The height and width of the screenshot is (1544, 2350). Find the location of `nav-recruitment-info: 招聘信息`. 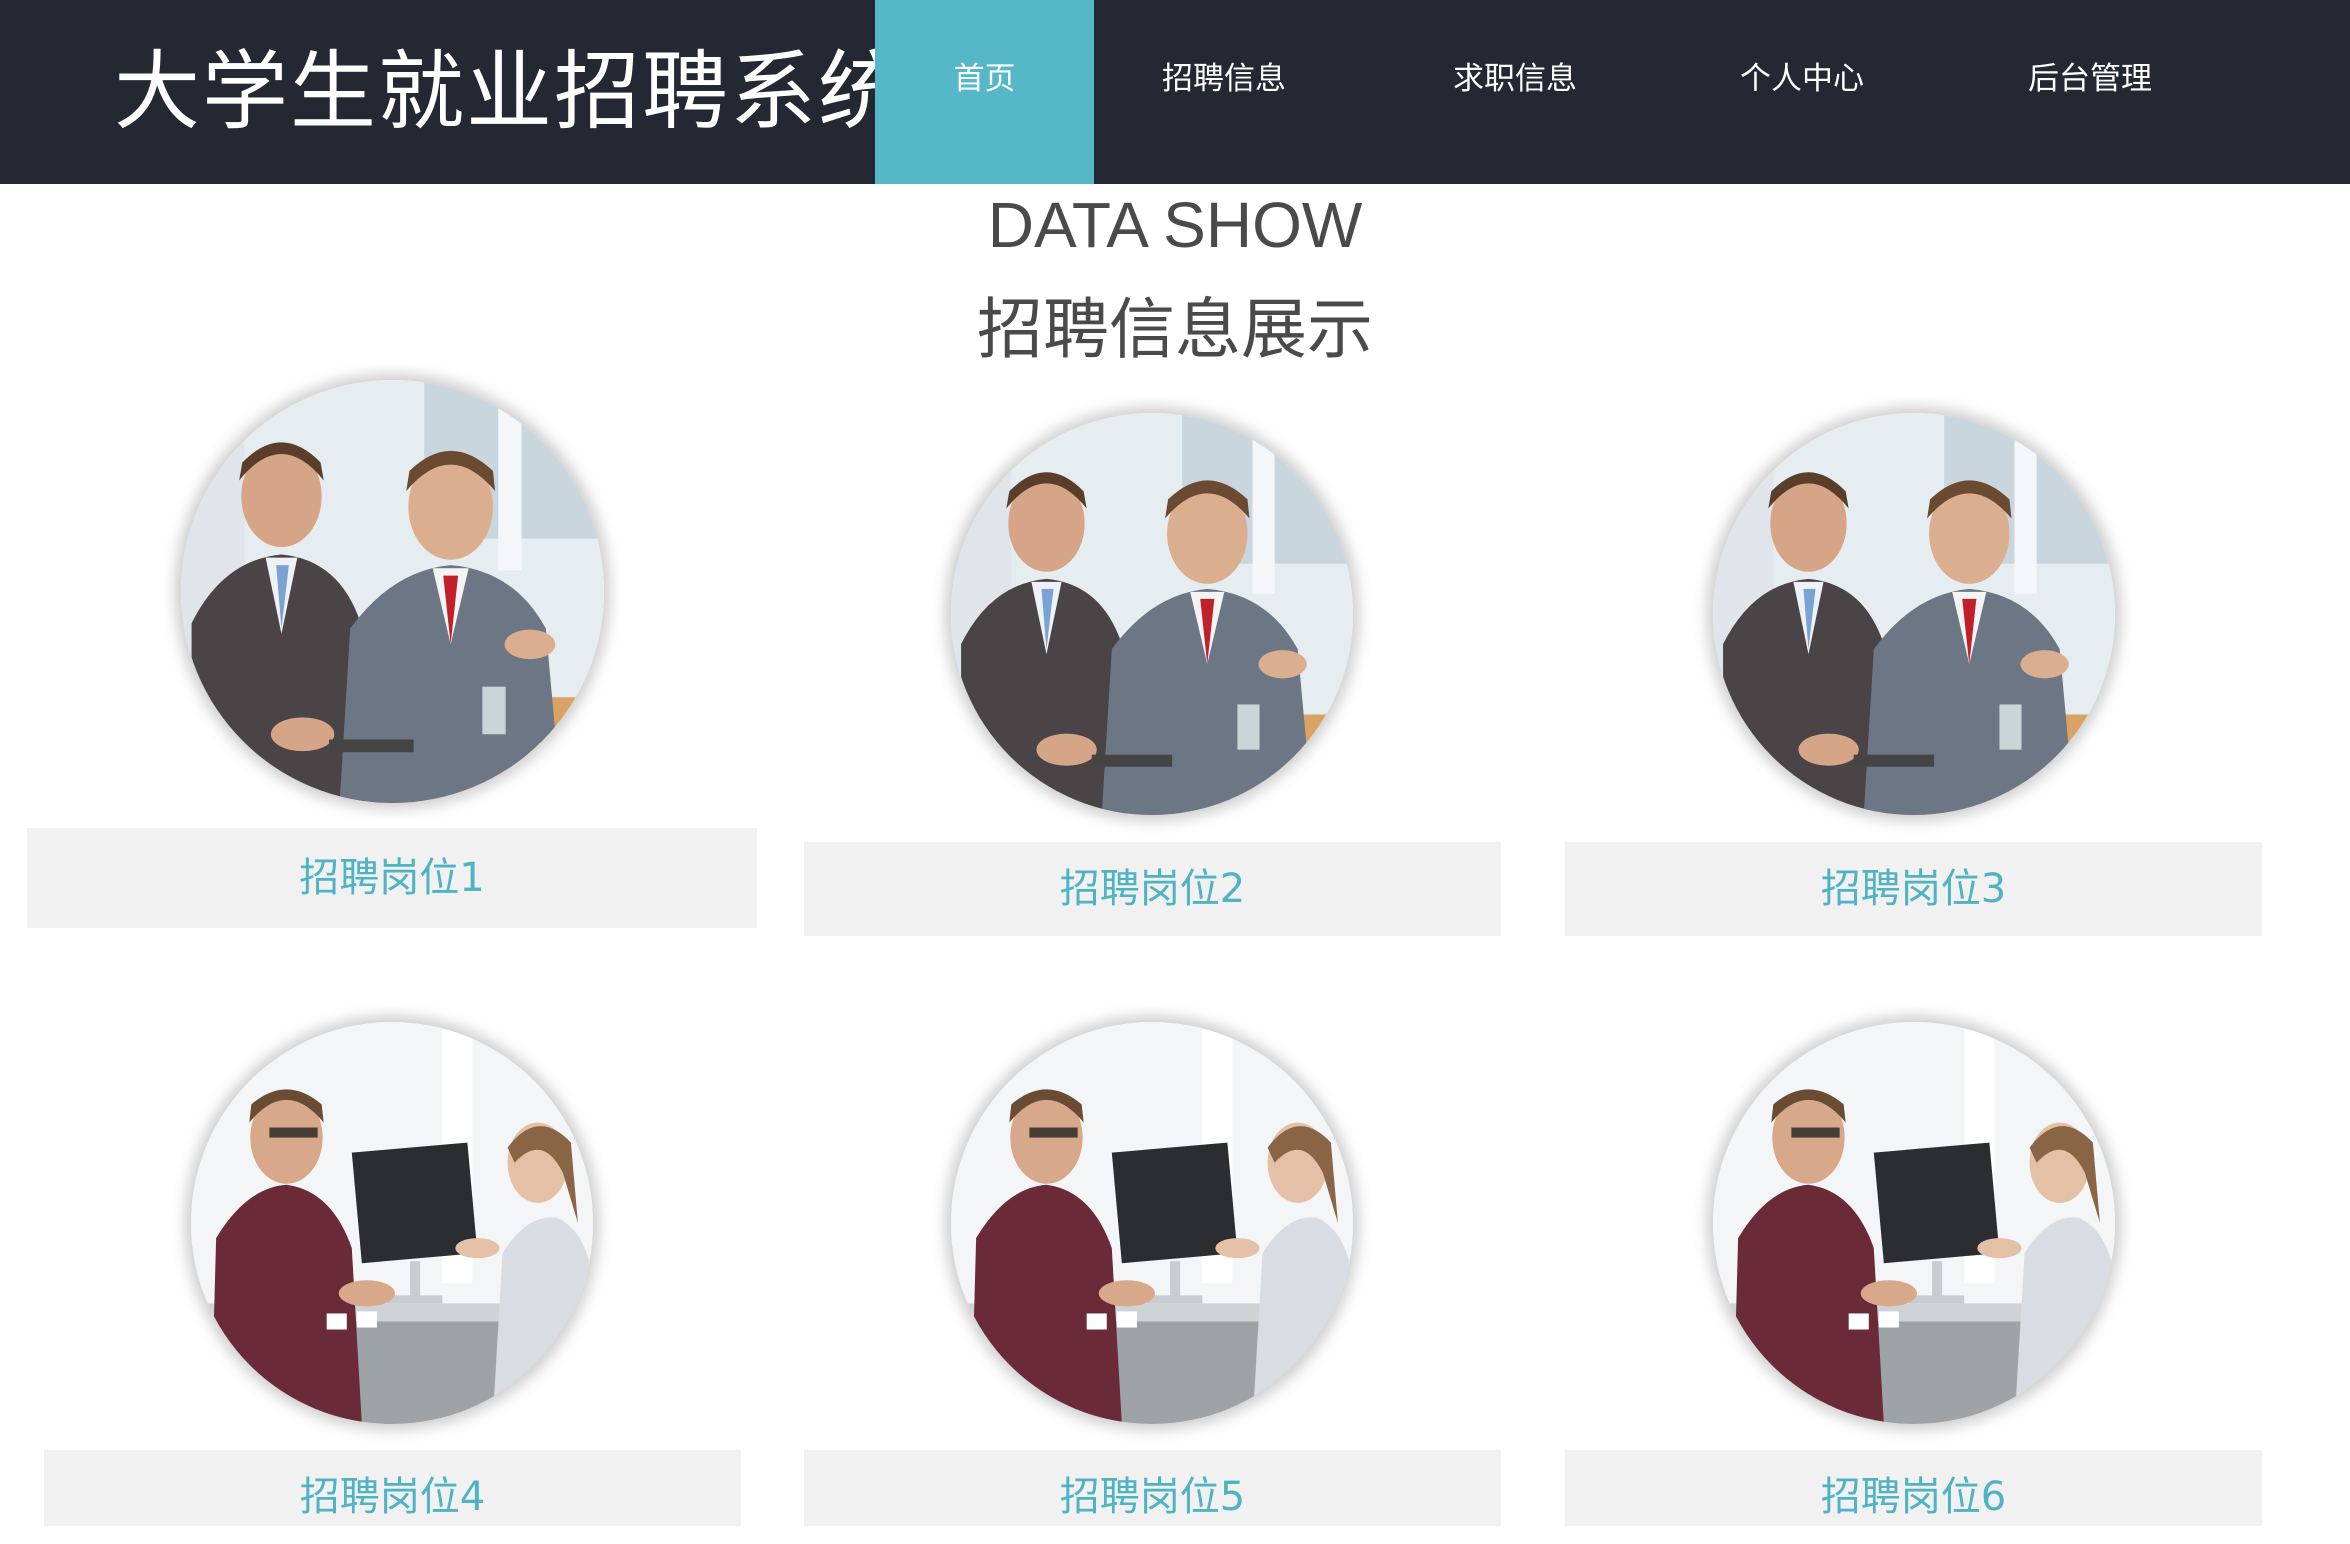

nav-recruitment-info: 招聘信息 is located at coordinates (1224, 92).